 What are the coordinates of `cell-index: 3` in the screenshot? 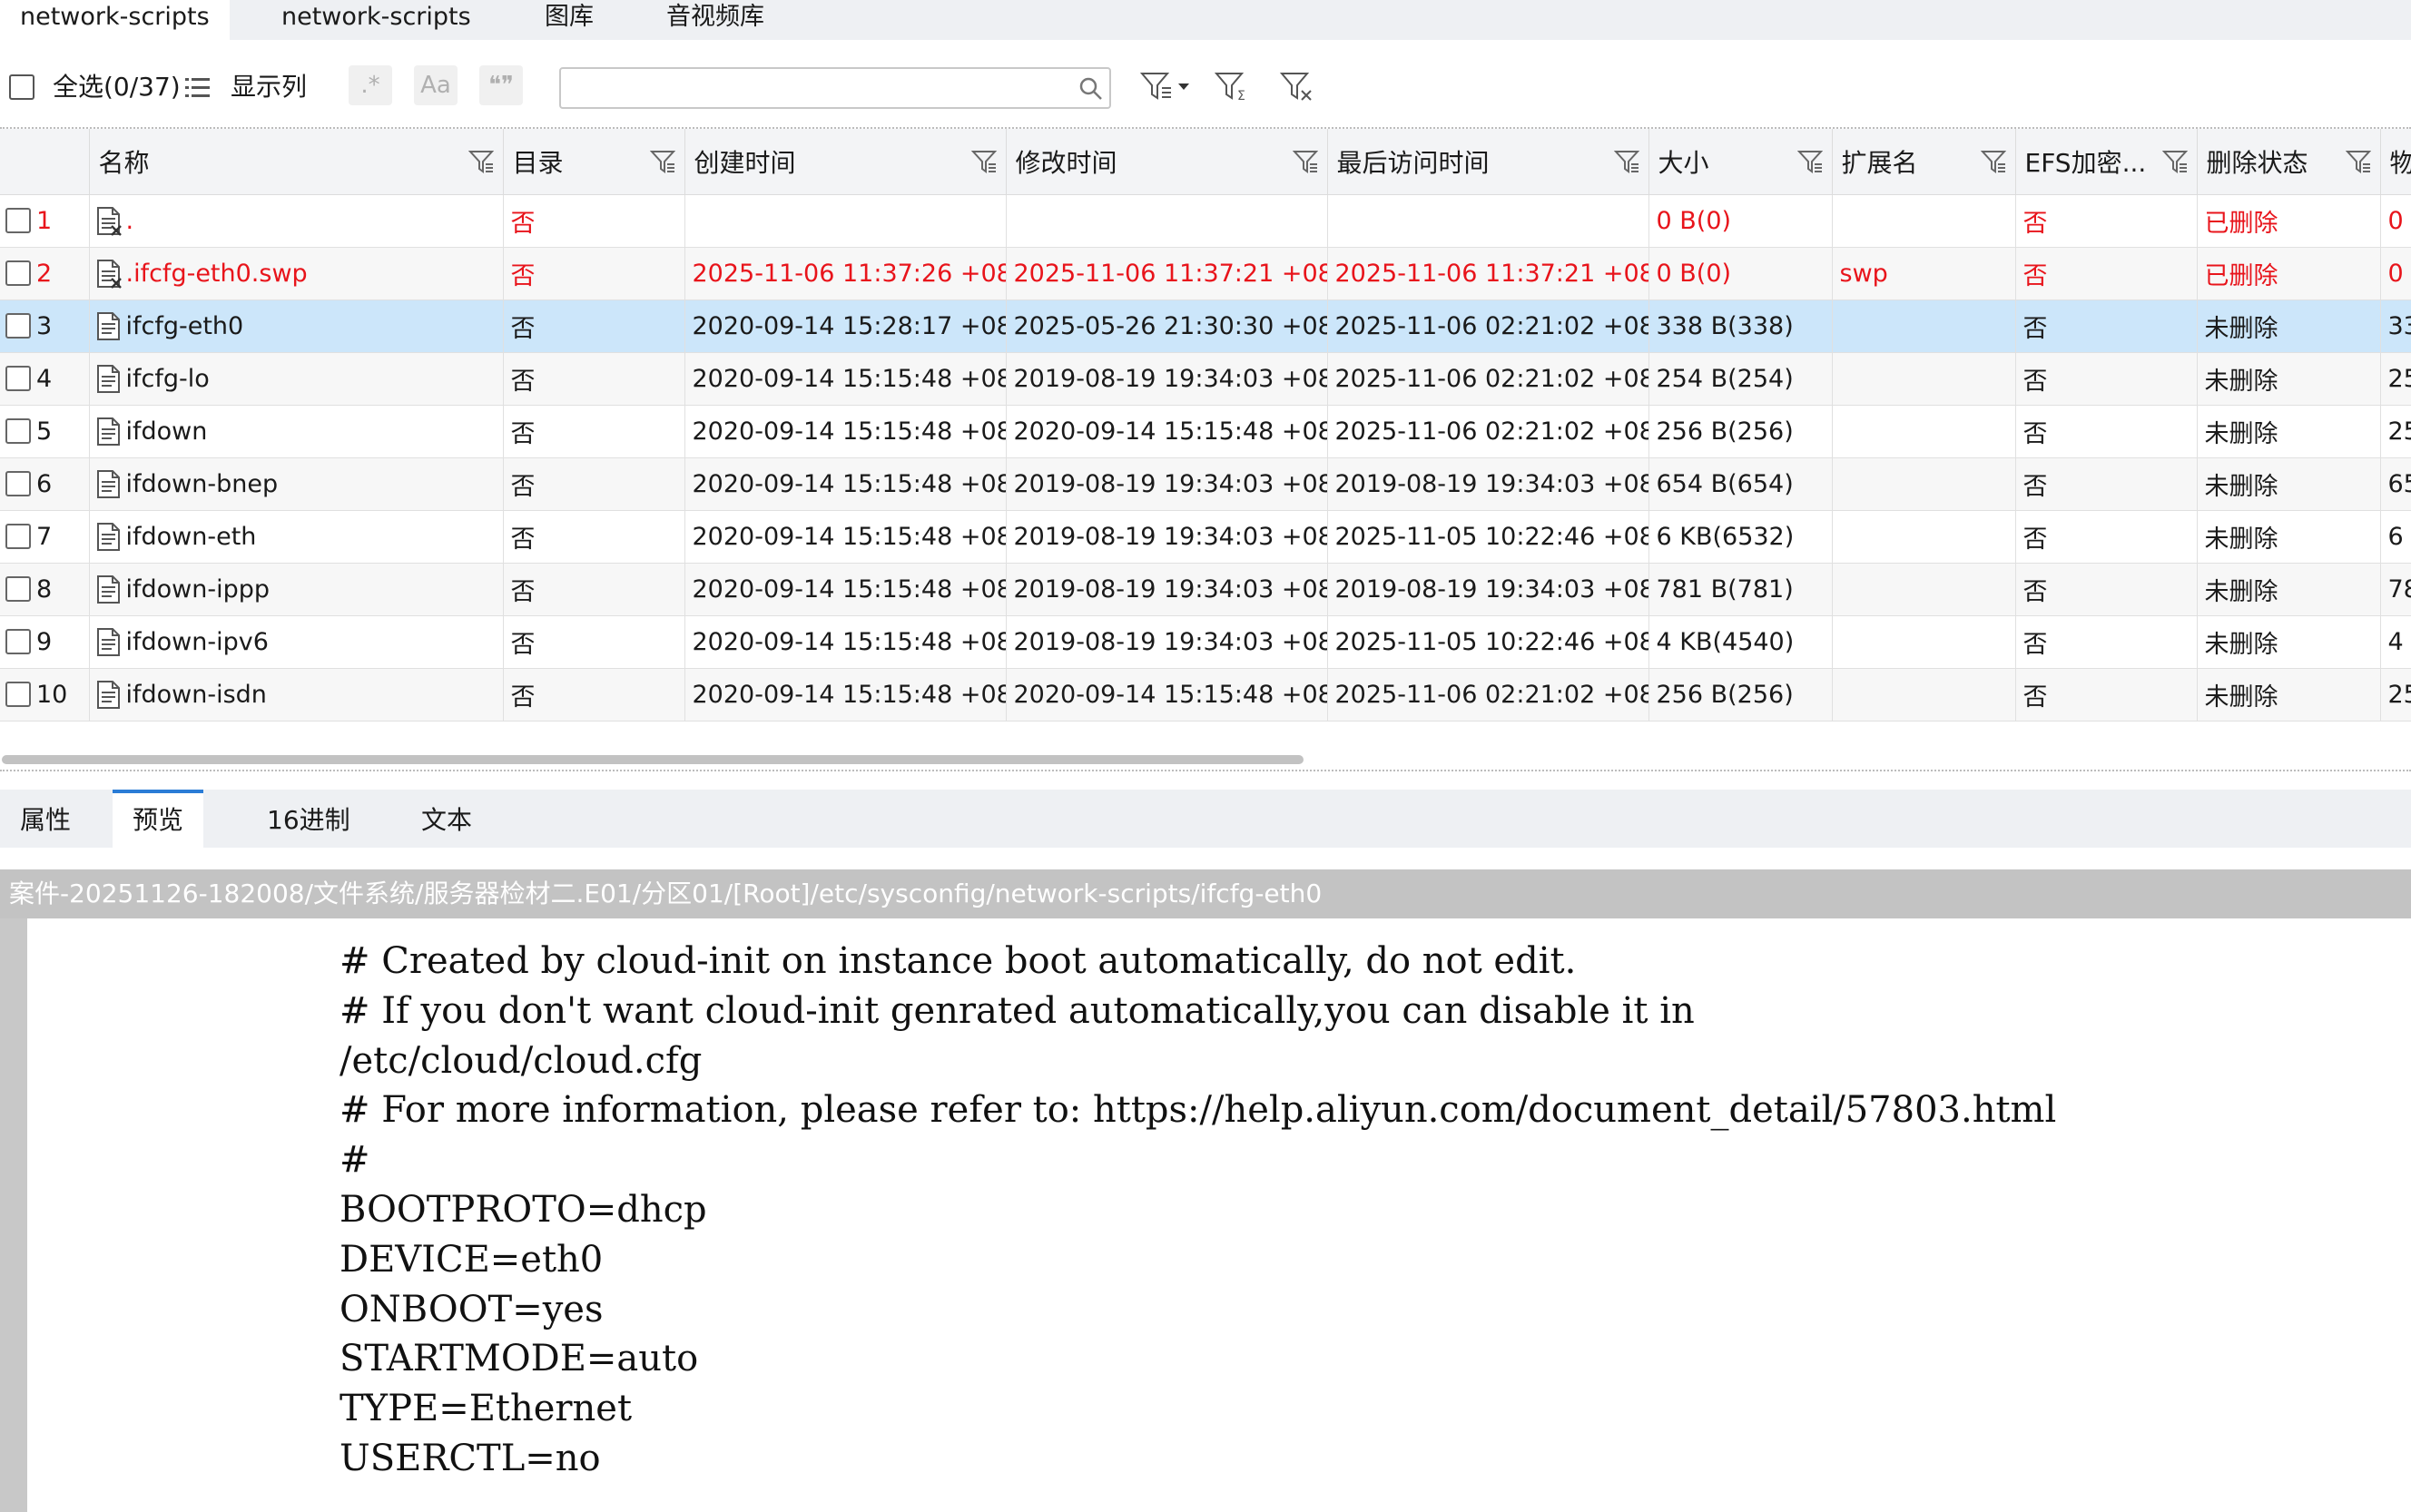 It's located at (45, 326).